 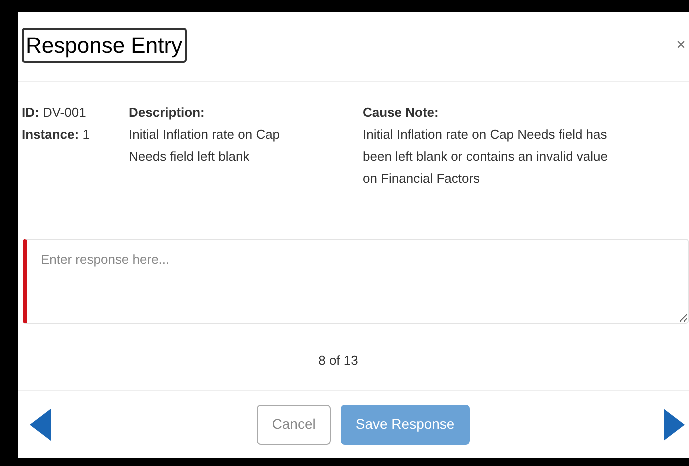 I want to click on previous-arrow-icon, so click(x=40, y=424).